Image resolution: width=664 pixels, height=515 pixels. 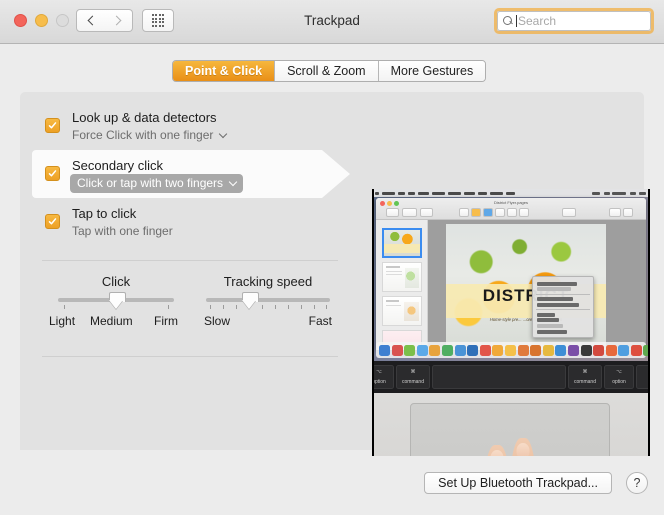 What do you see at coordinates (217, 321) in the screenshot?
I see `slider-label-slow: Slow` at bounding box center [217, 321].